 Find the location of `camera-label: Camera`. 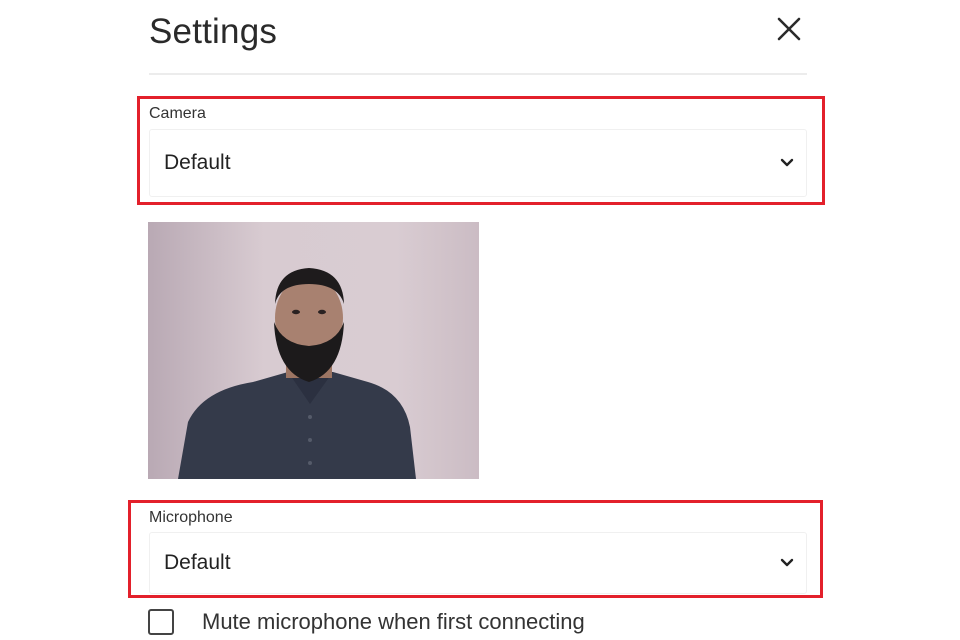

camera-label: Camera is located at coordinates (177, 113).